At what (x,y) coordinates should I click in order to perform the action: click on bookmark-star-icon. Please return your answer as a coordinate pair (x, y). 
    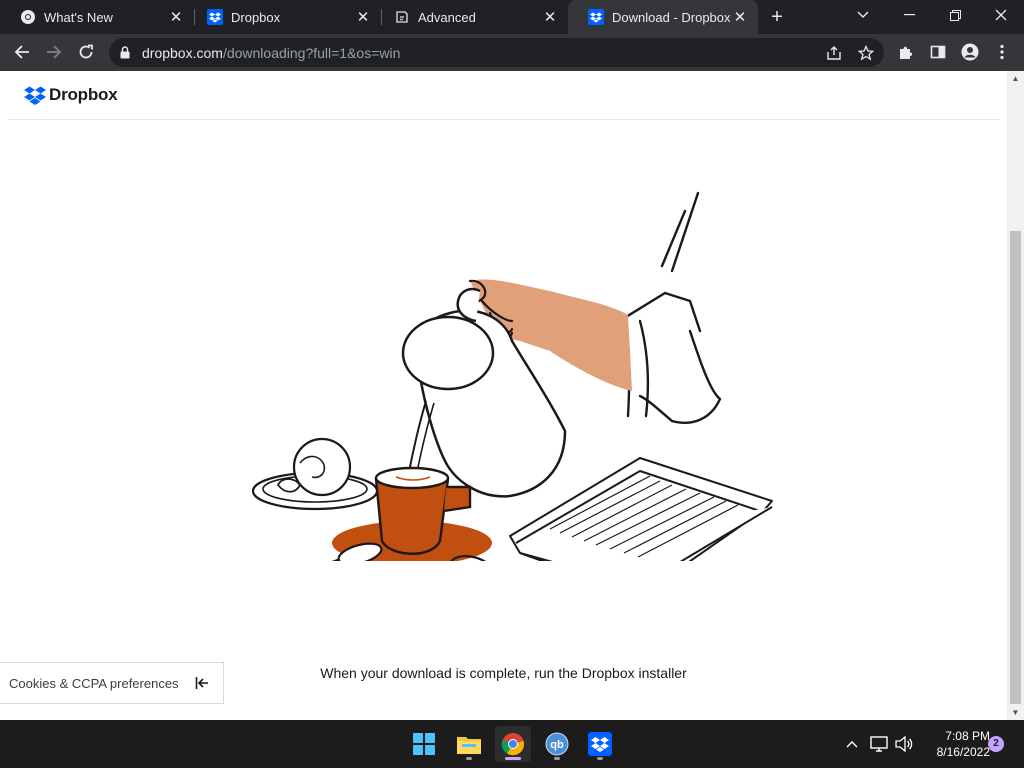
    Looking at the image, I should click on (866, 53).